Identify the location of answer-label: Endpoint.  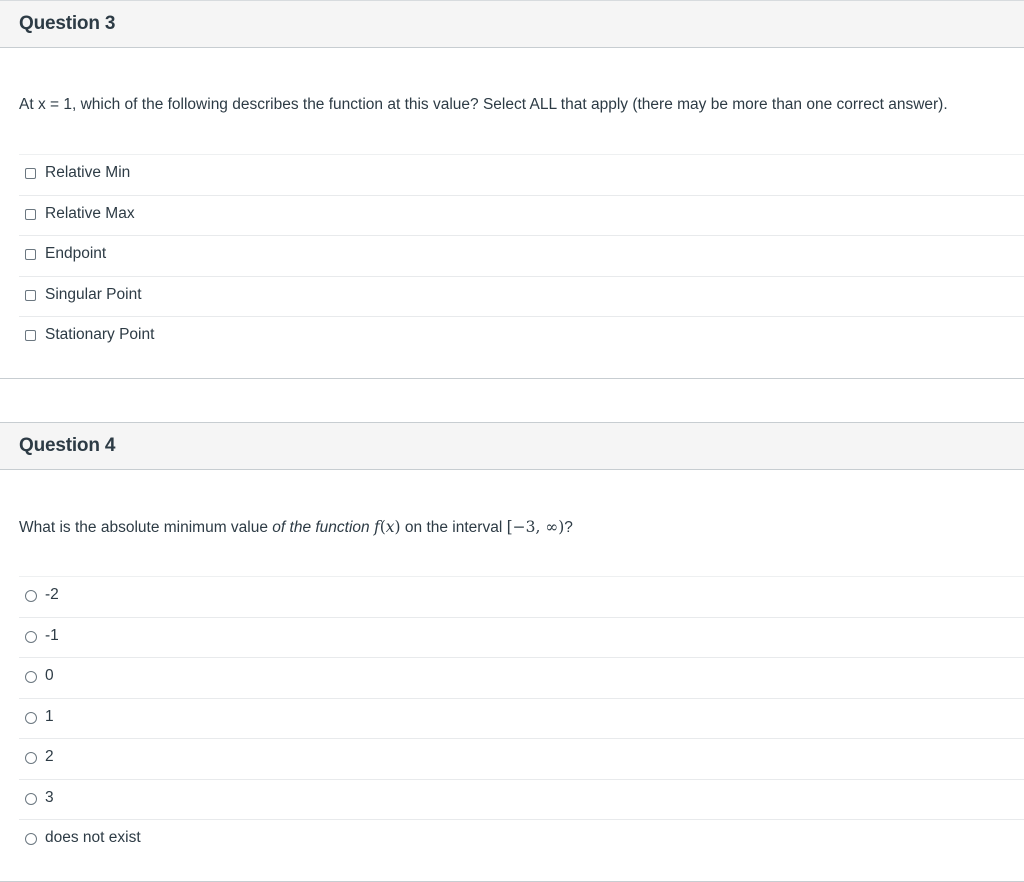
(75, 254).